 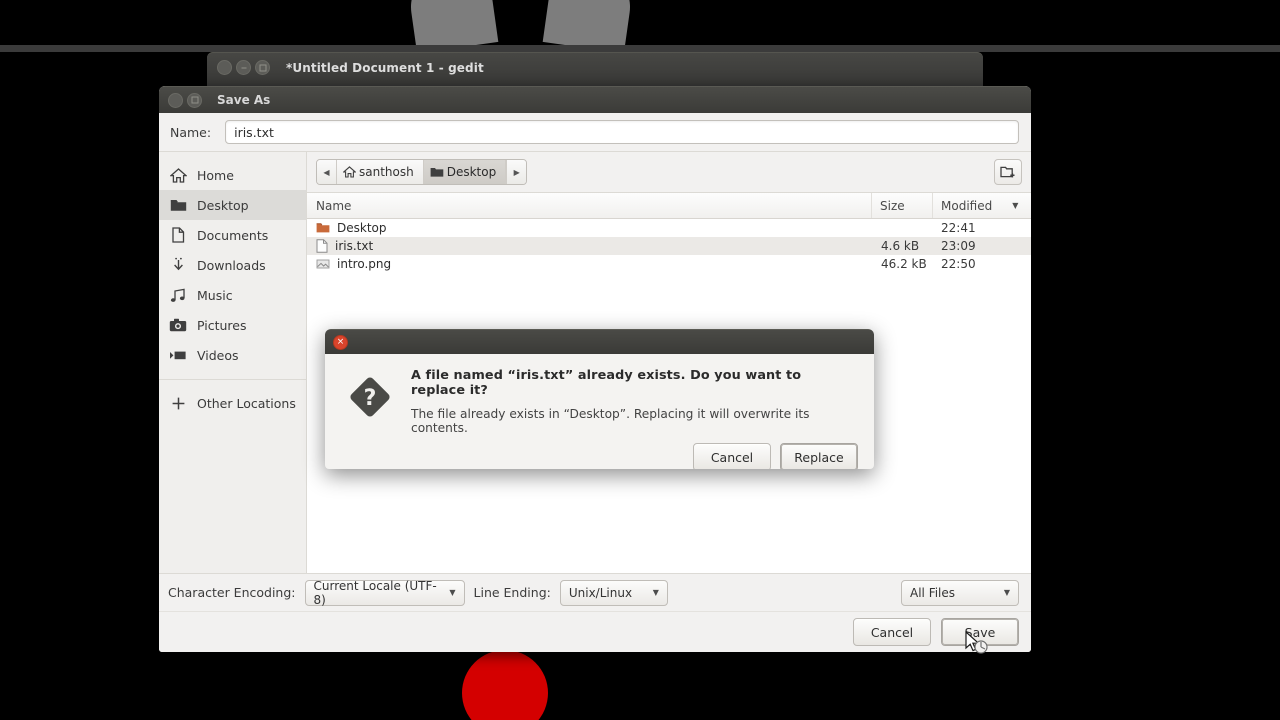 What do you see at coordinates (892, 632) in the screenshot?
I see `cancel-button: Cancel` at bounding box center [892, 632].